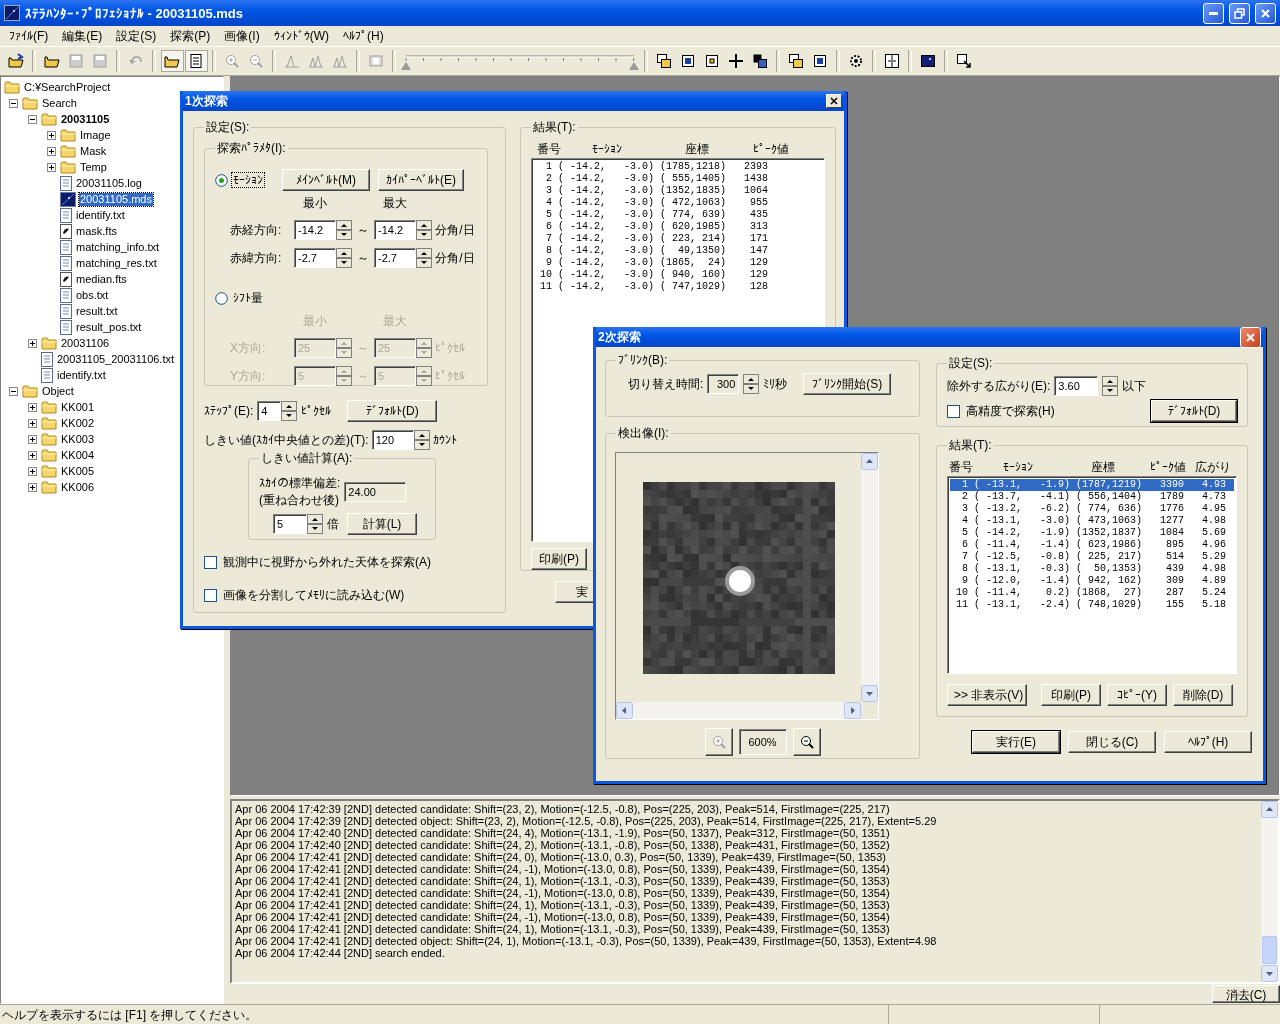 The height and width of the screenshot is (1024, 1280). What do you see at coordinates (78, 455) in the screenshot?
I see `tree-item: KK004` at bounding box center [78, 455].